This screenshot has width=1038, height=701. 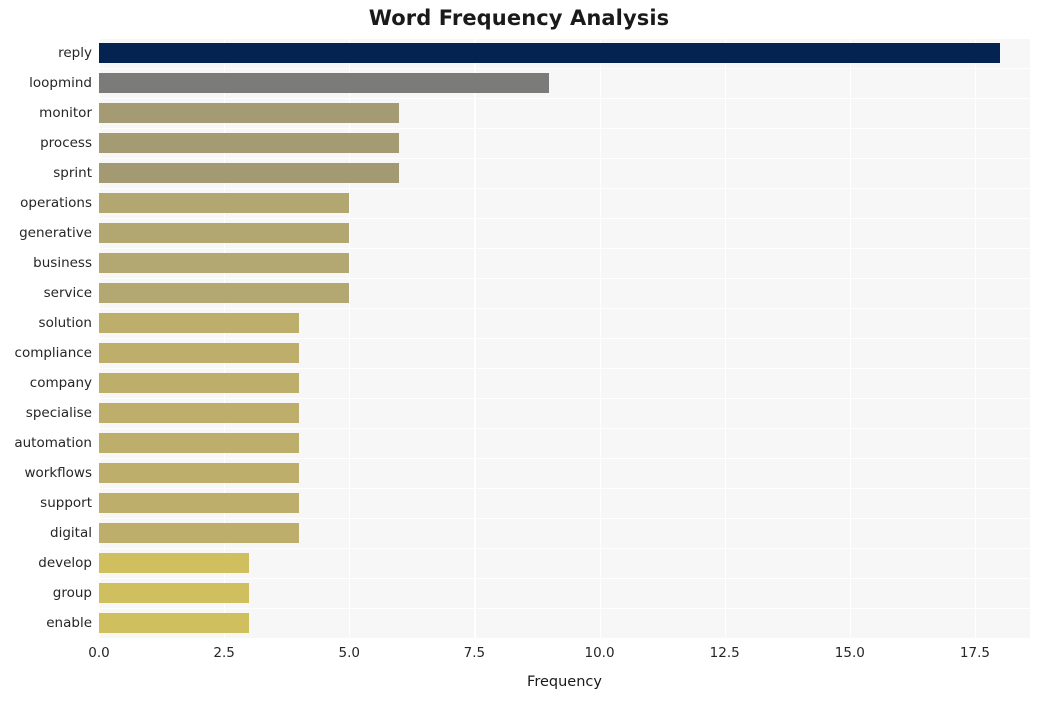 What do you see at coordinates (72, 173) in the screenshot?
I see `y-tick-label-sprint: sprint` at bounding box center [72, 173].